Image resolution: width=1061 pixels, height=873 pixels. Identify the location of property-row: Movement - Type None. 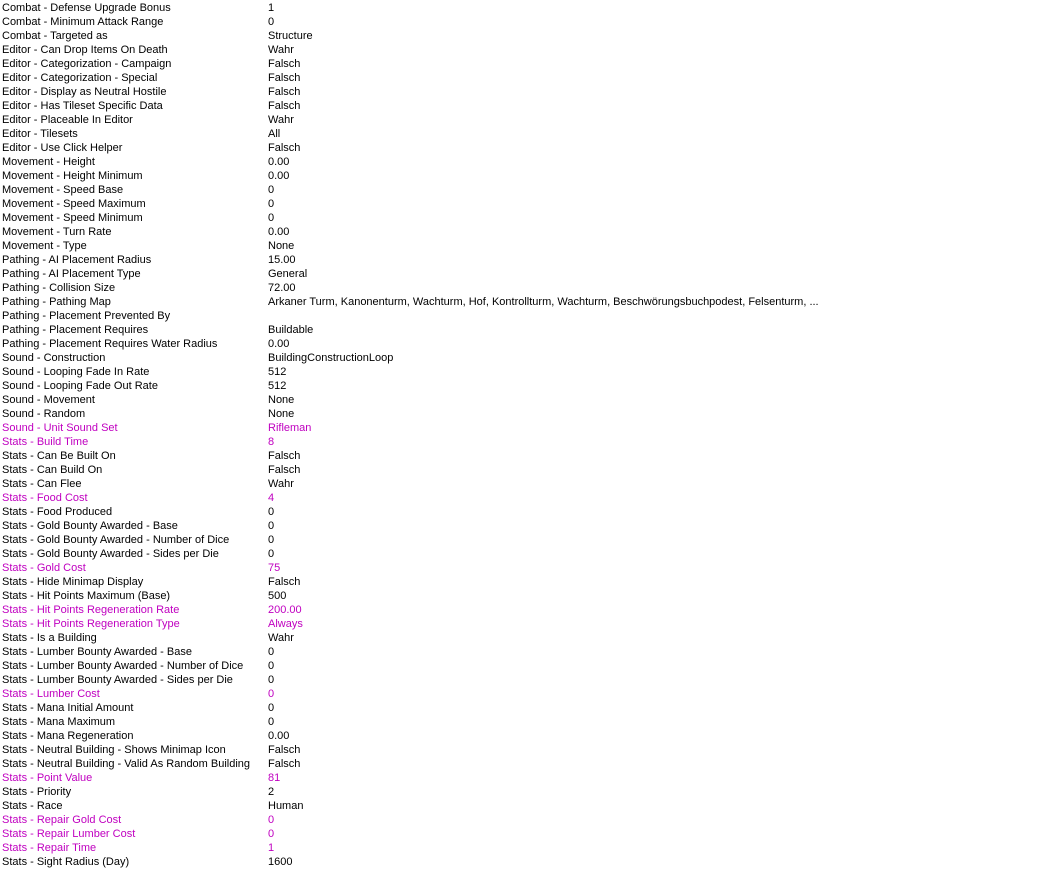
(530, 246).